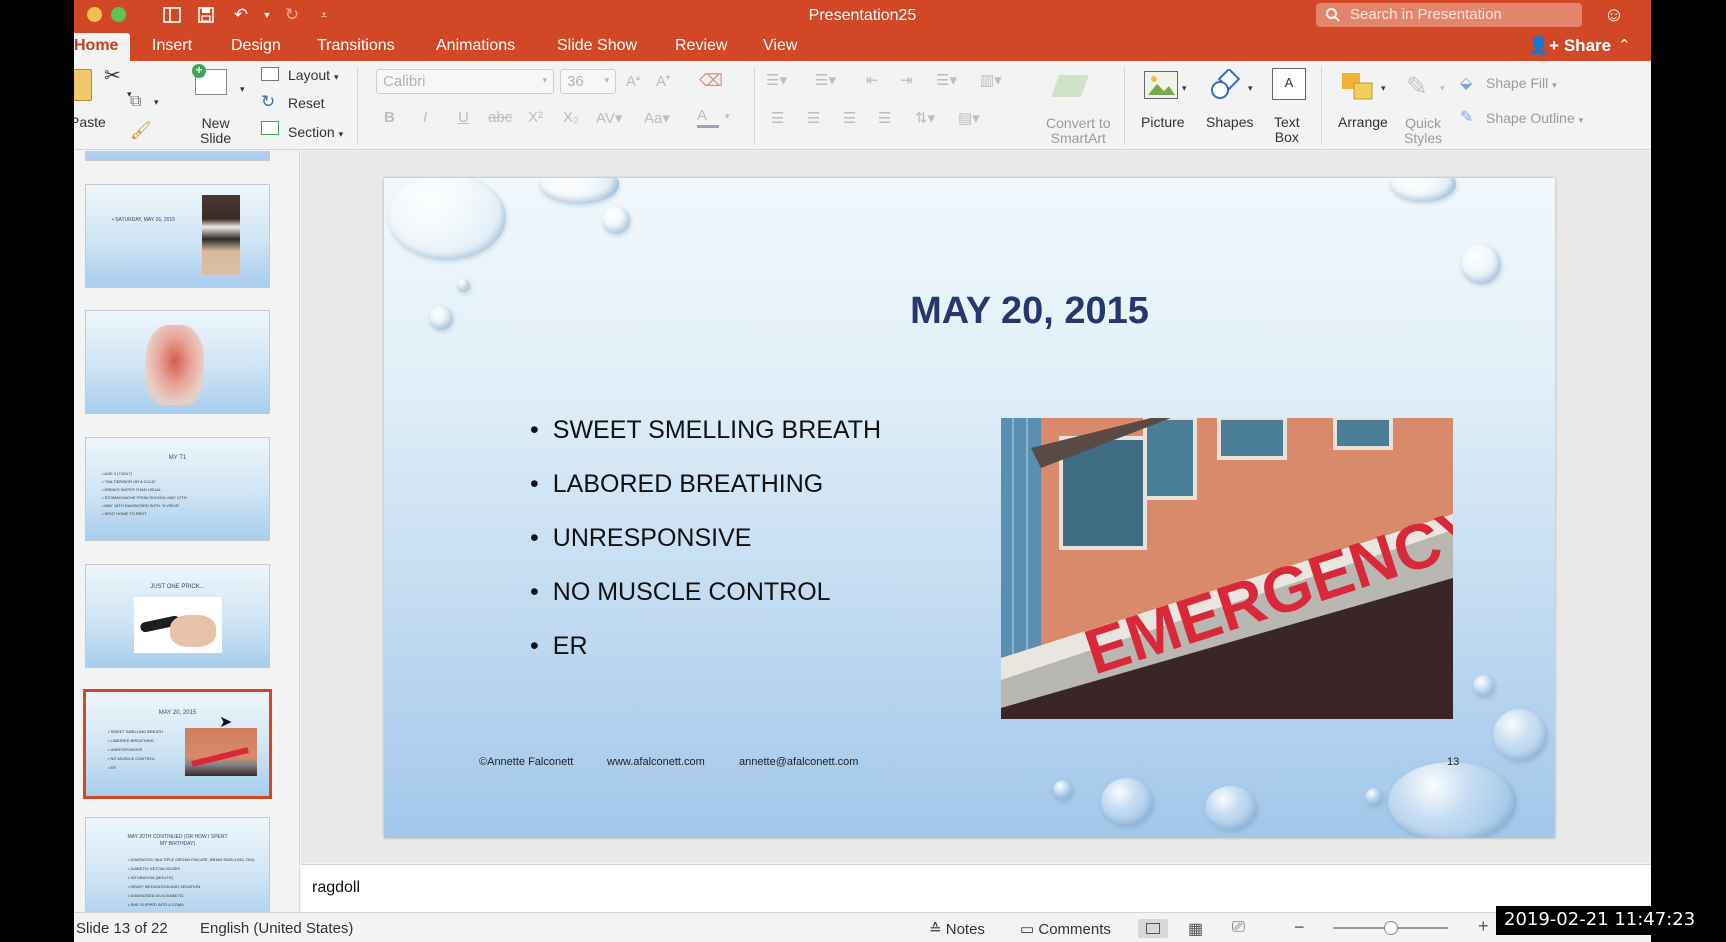  What do you see at coordinates (136, 731) in the screenshot?
I see `thumbnail-line: • SWEET SMELLING BREATH` at bounding box center [136, 731].